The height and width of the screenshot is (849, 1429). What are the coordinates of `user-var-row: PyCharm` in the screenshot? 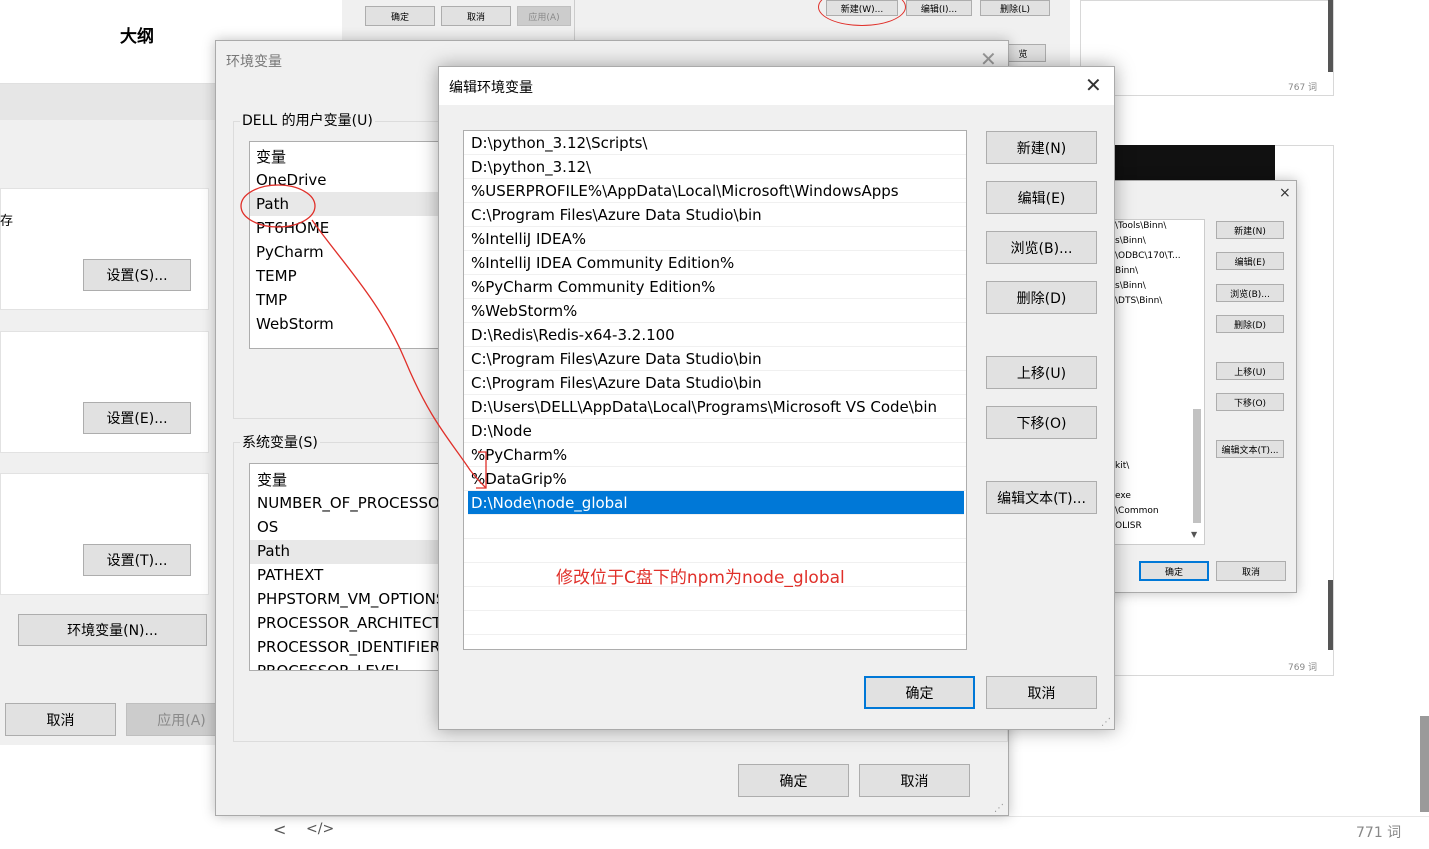 It's located at (290, 252).